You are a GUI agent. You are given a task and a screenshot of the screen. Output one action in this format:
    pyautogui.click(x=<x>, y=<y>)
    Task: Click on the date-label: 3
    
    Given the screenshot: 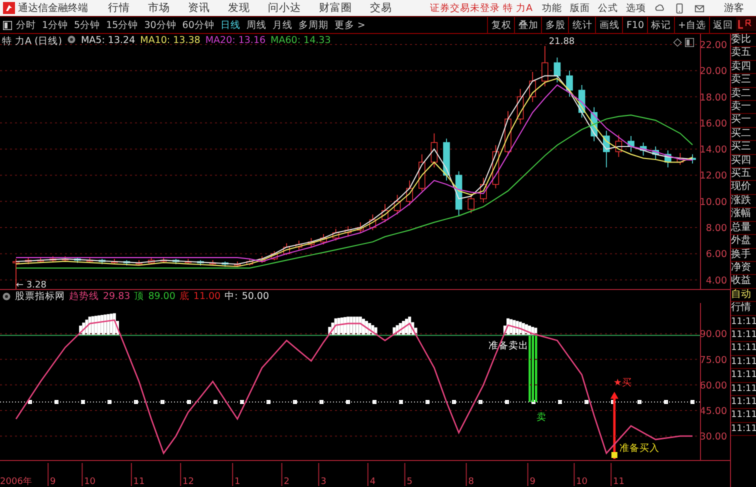 What is the action you would take?
    pyautogui.click(x=323, y=482)
    